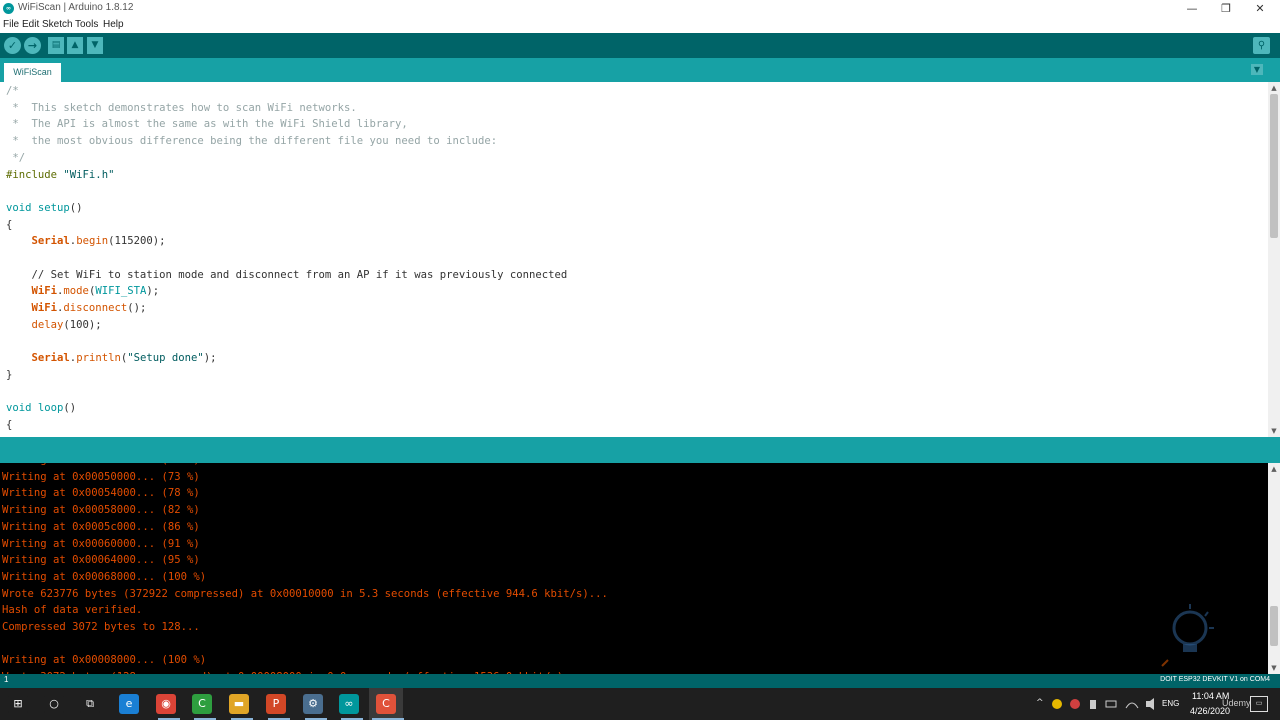 The width and height of the screenshot is (1280, 720). Describe the element at coordinates (1274, 469) in the screenshot. I see `console-scroll-up-arrow-icon: ▲` at that location.